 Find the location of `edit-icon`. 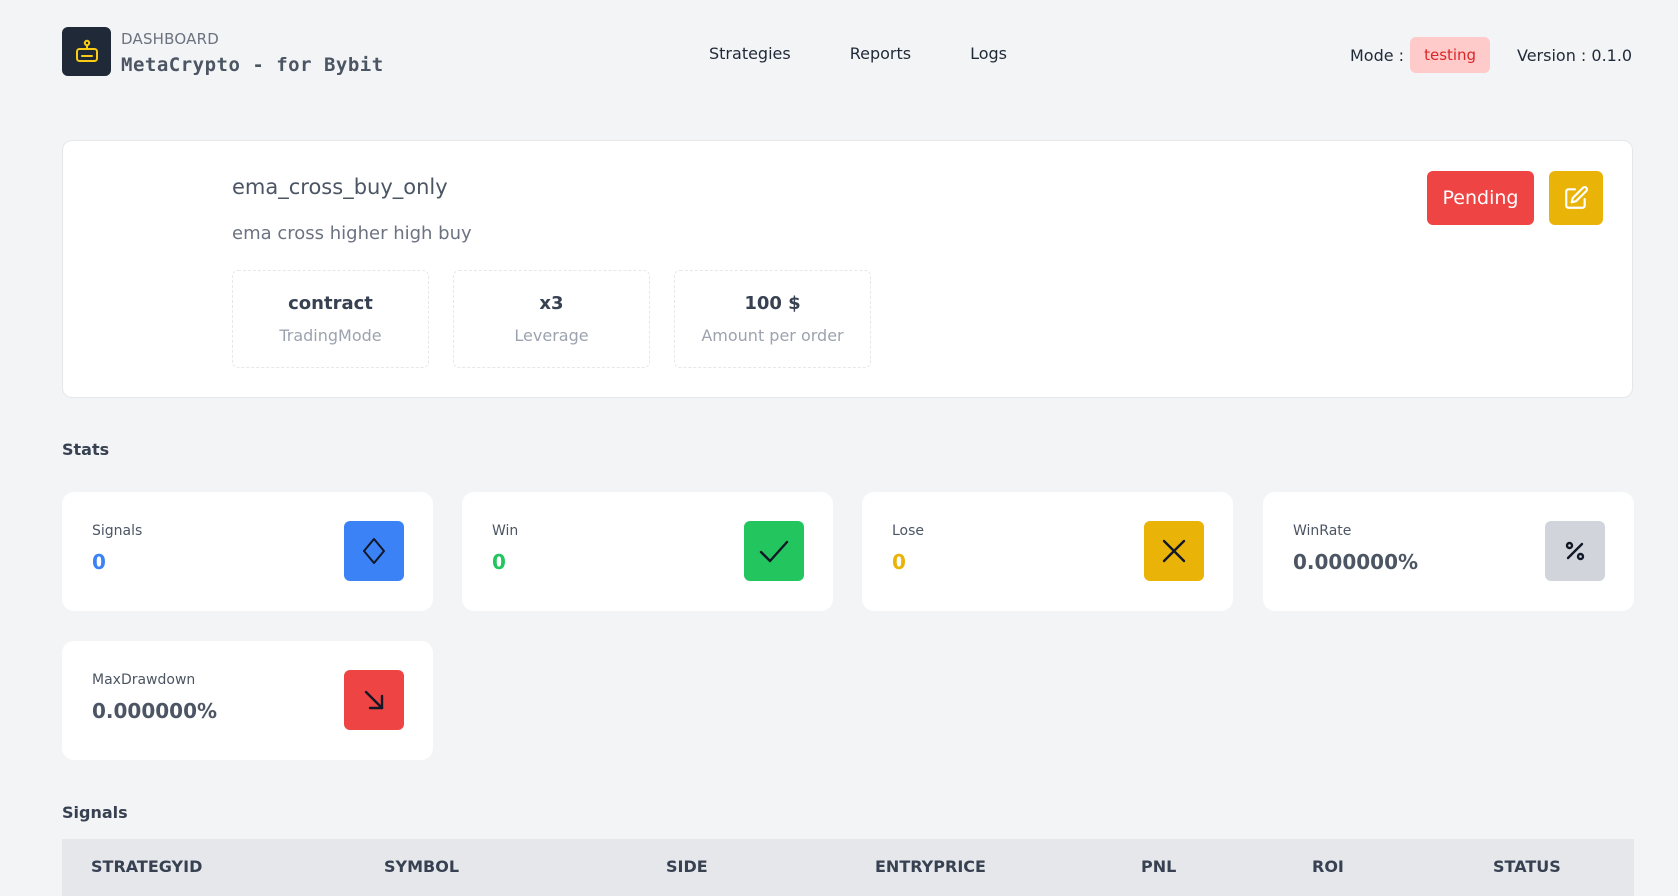

edit-icon is located at coordinates (1576, 197).